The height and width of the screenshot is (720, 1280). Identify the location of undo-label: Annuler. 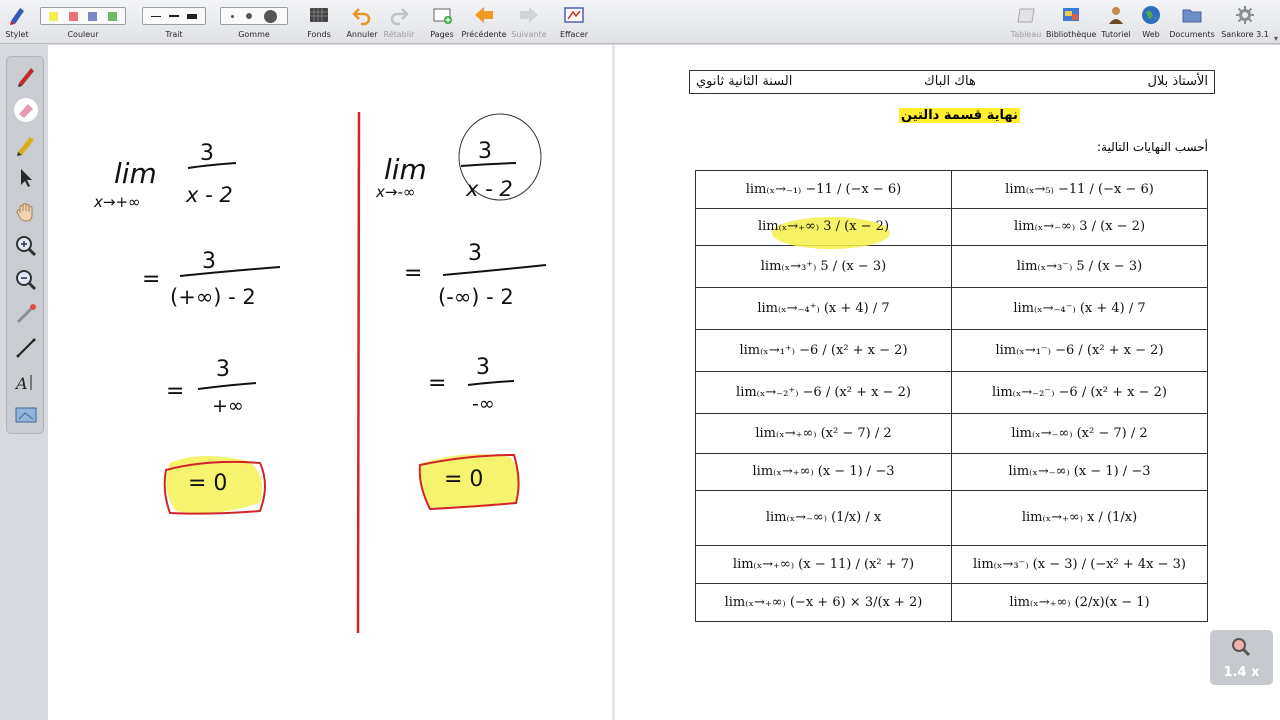
(362, 34).